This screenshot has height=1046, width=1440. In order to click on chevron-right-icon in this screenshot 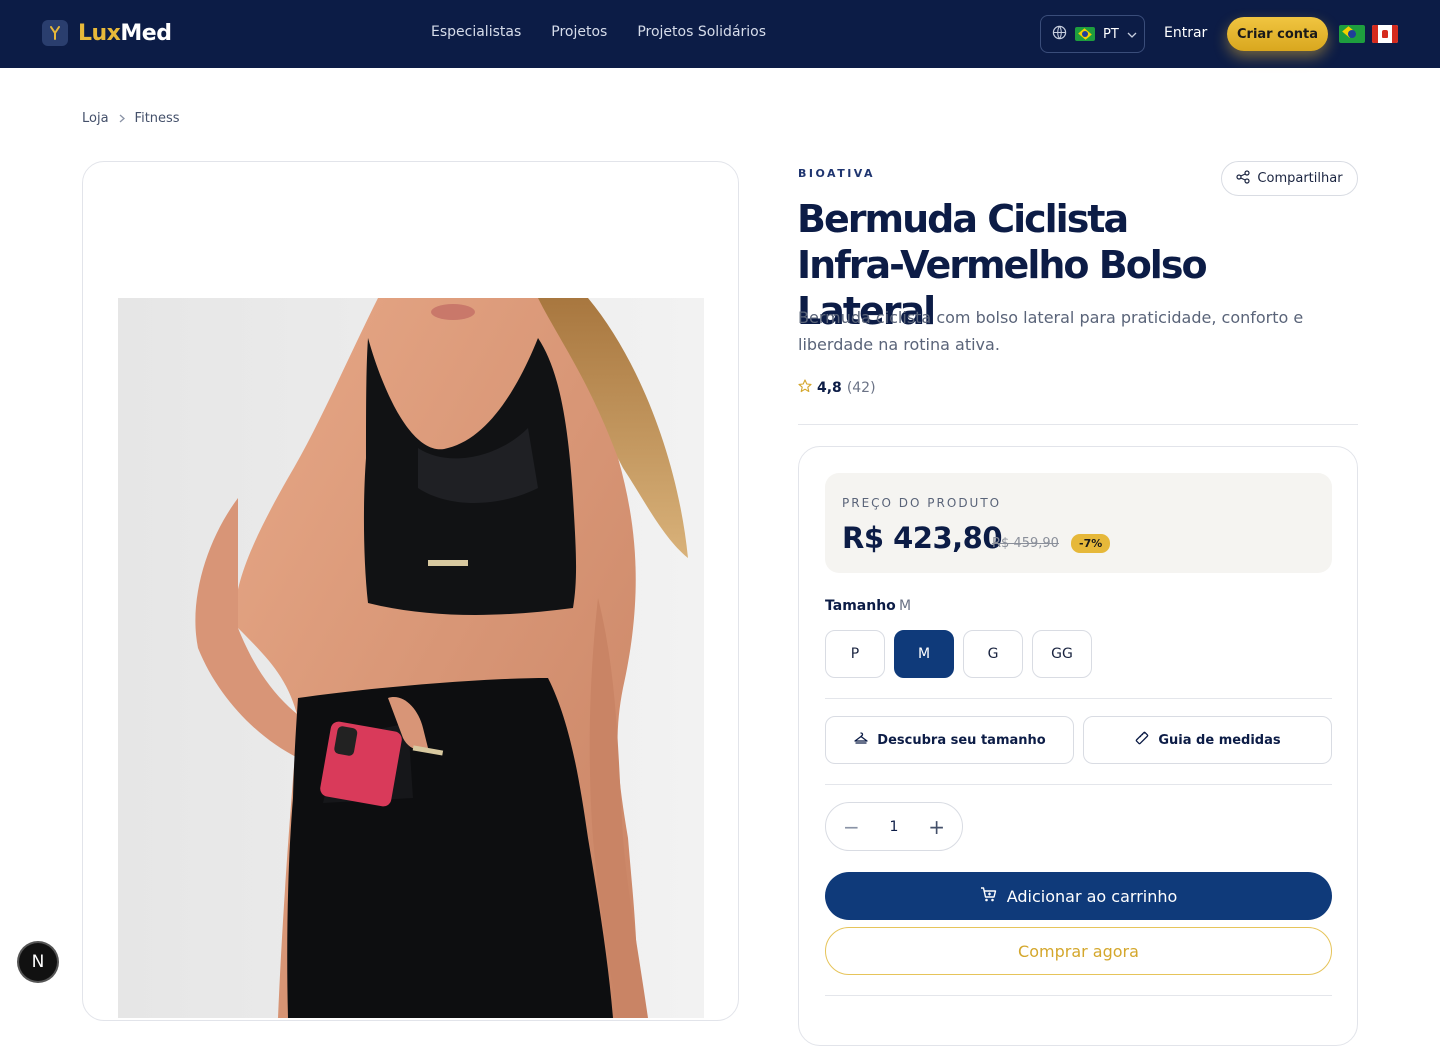, I will do `click(122, 119)`.